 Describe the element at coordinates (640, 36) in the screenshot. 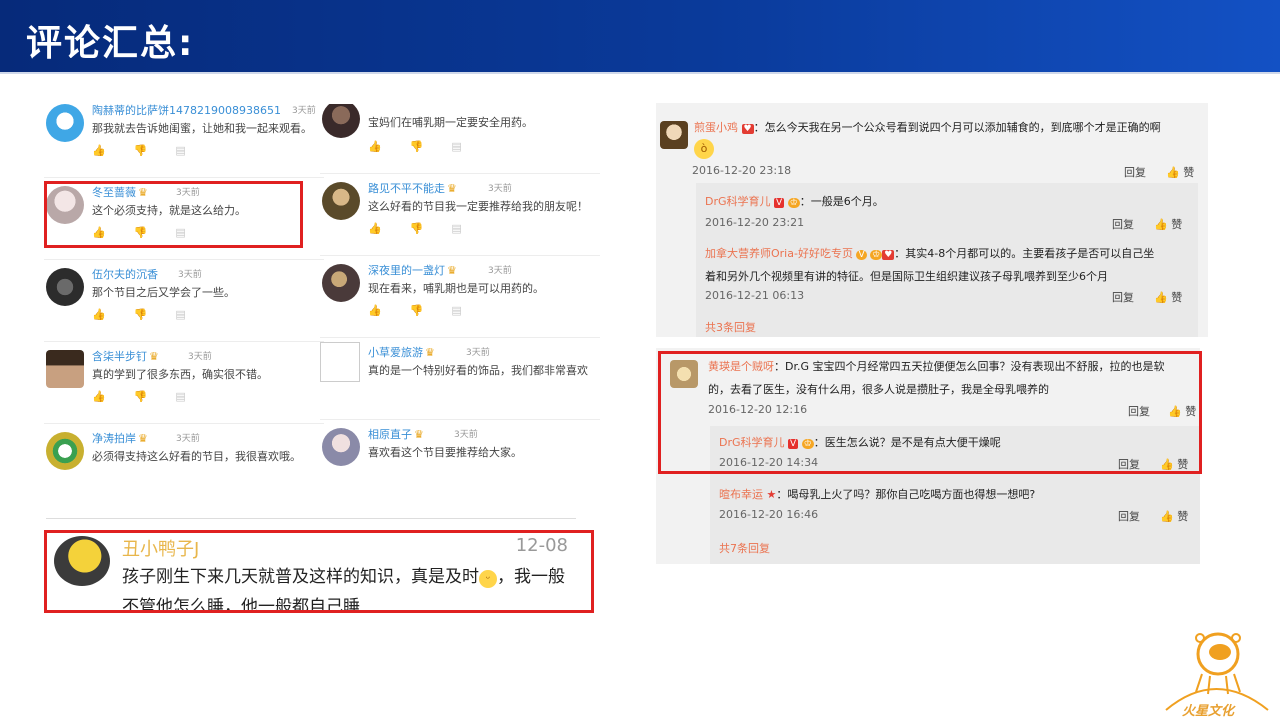

I see `slide-header: 评论汇总:` at that location.